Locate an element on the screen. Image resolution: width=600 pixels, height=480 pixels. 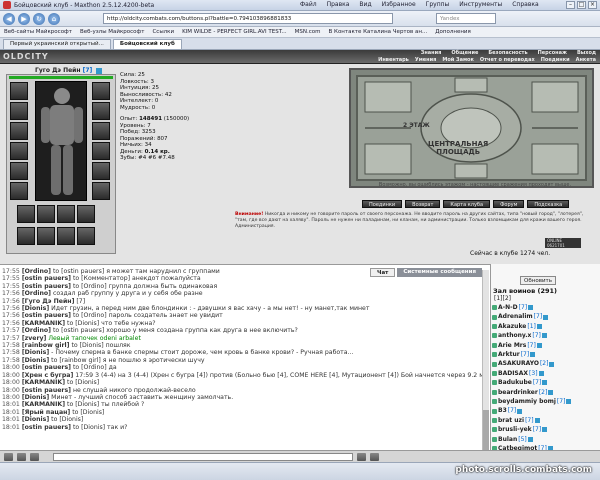
hint-button: Подсказка is located at coordinates (548, 204).